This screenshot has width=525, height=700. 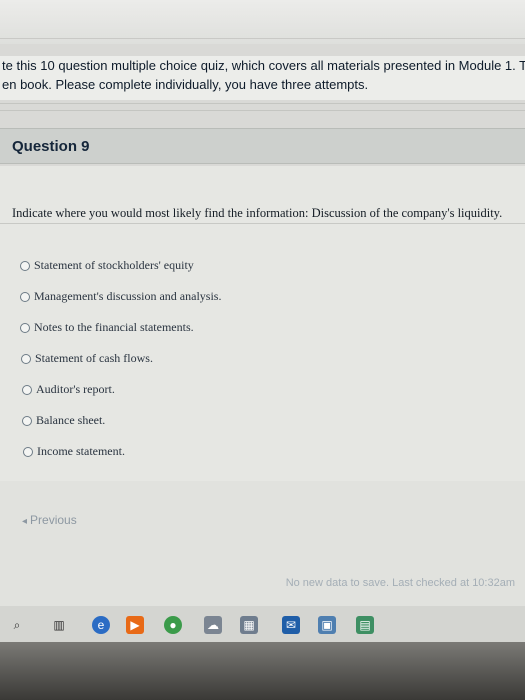 What do you see at coordinates (25, 521) in the screenshot?
I see `chevron-left-icon: ◂` at bounding box center [25, 521].